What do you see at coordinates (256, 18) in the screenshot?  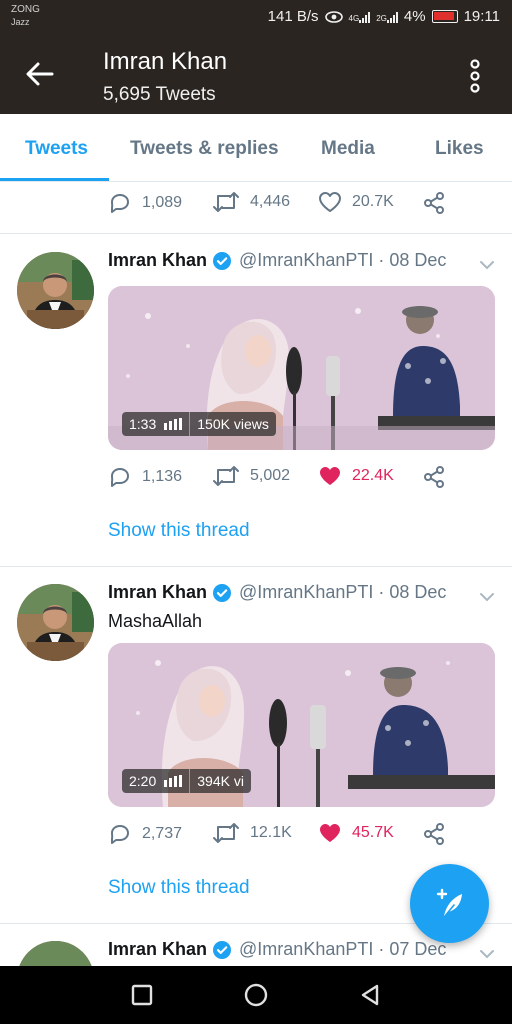 I see `status-bar: ZONG Jazz 141 B/s 4G 2G 4% 19:11` at bounding box center [256, 18].